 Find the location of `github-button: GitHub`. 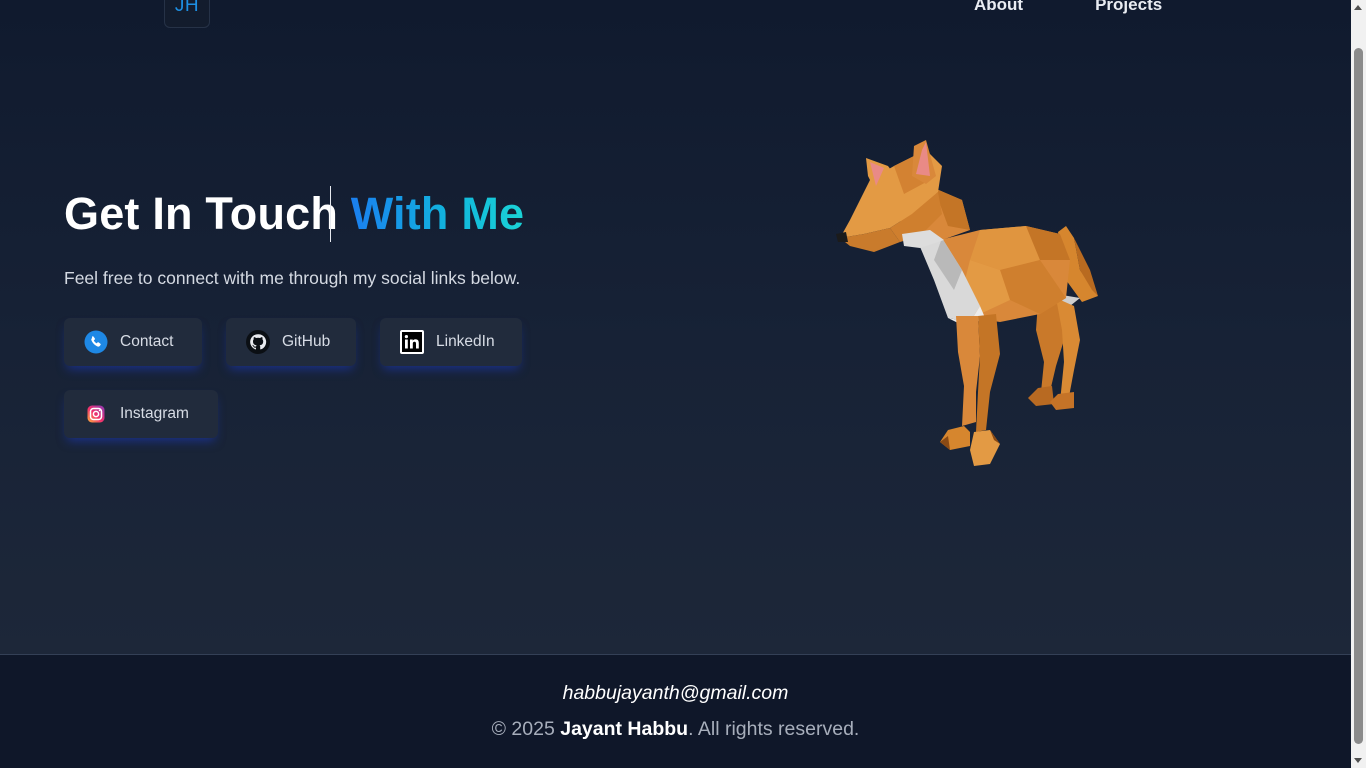

github-button: GitHub is located at coordinates (291, 342).